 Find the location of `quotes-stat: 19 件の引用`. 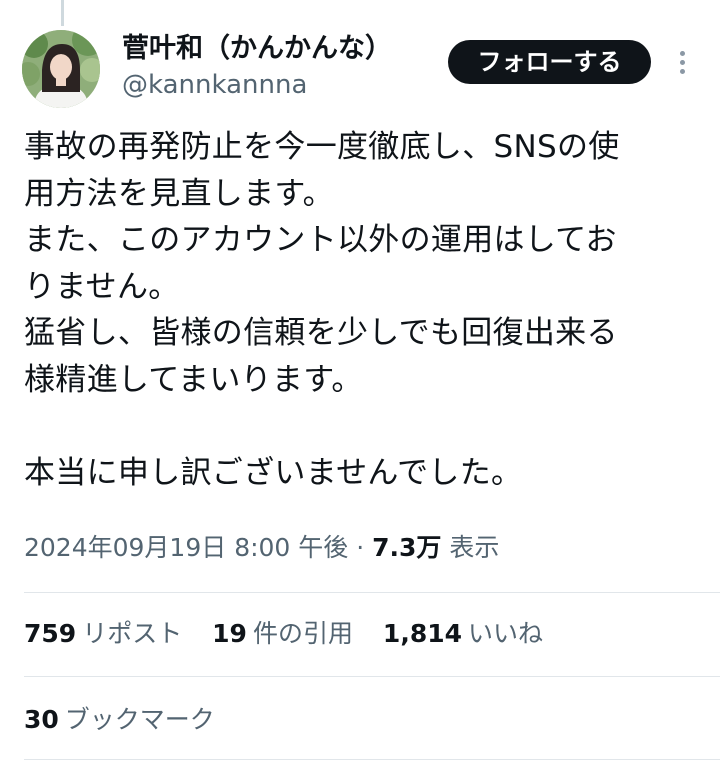

quotes-stat: 19 件の引用 is located at coordinates (282, 634).